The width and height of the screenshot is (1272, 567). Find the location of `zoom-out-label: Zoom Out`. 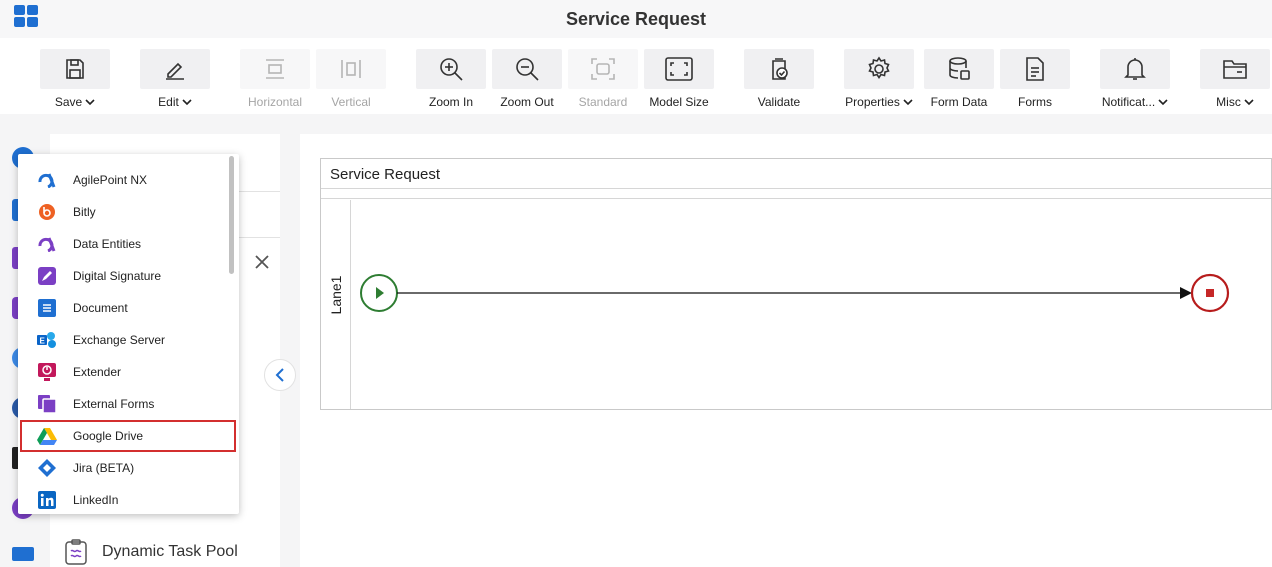

zoom-out-label: Zoom Out is located at coordinates (527, 102).